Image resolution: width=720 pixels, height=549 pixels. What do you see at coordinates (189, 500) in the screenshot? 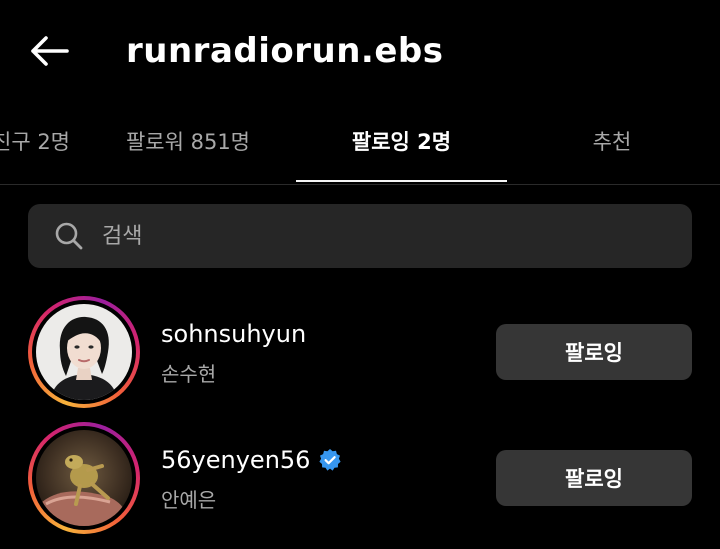
I see `full-name: 안예은` at bounding box center [189, 500].